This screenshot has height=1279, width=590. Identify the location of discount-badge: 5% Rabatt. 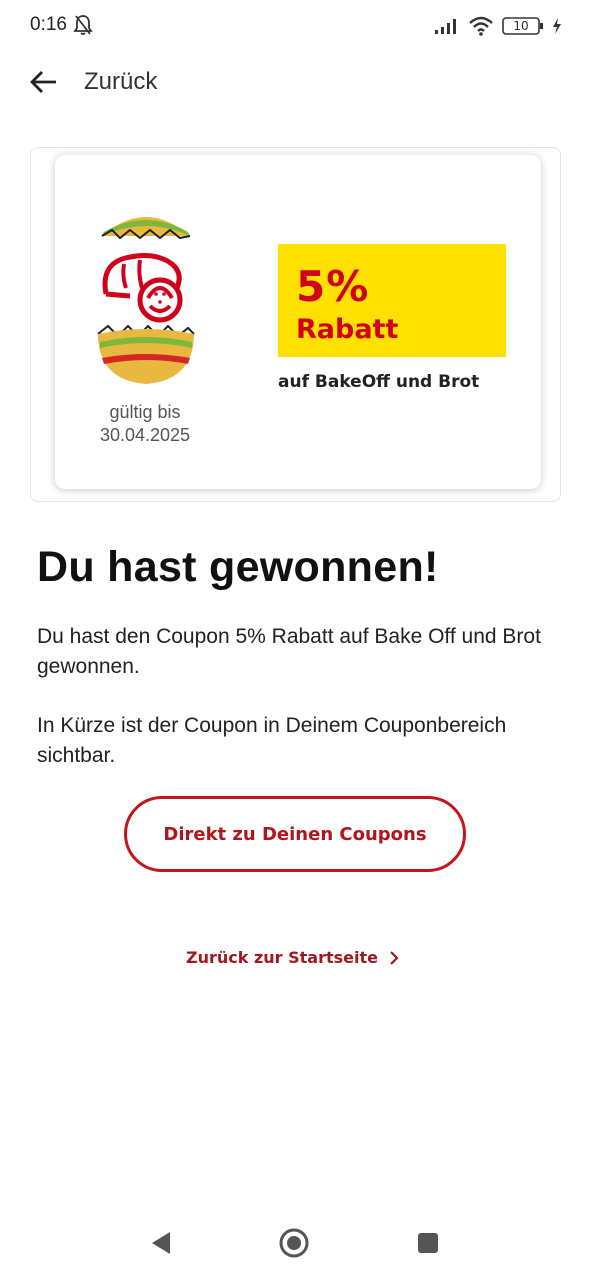
(392, 300).